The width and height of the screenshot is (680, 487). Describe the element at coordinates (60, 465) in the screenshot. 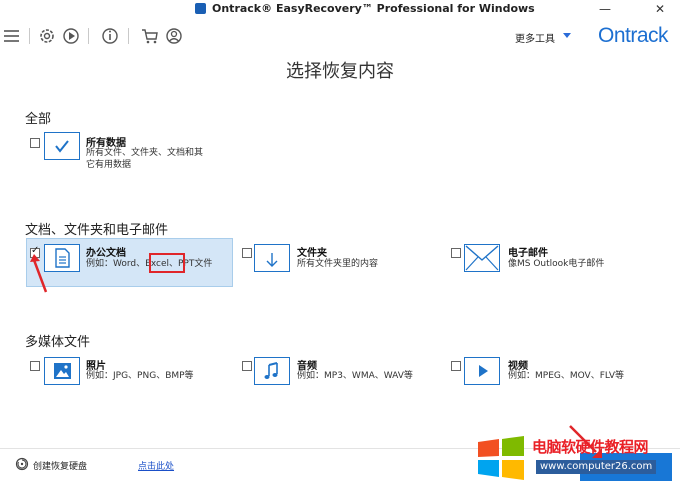

I see `create-recovery-disk-label: 创建恢复硬盘` at that location.